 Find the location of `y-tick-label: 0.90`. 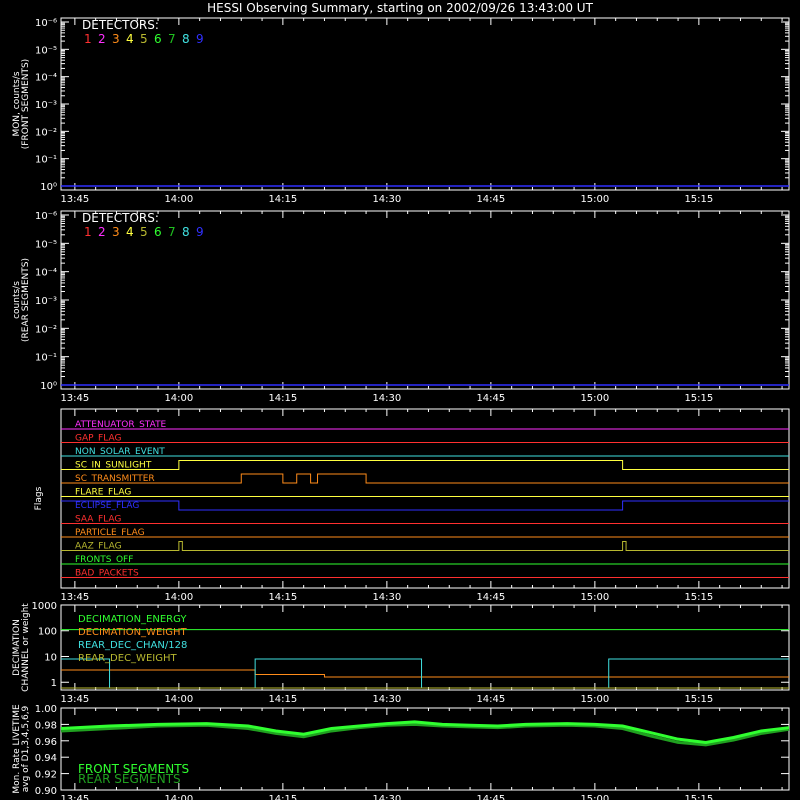

y-tick-label: 0.90 is located at coordinates (46, 791).